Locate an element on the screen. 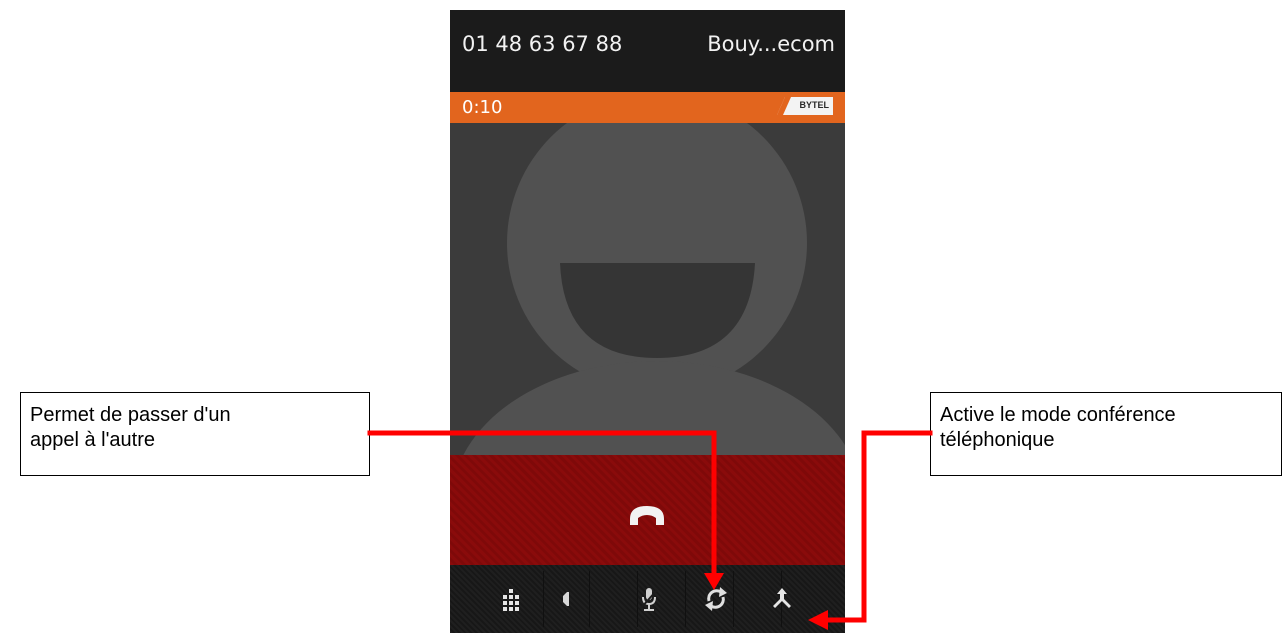  operator-badge: BYTEL is located at coordinates (805, 106).